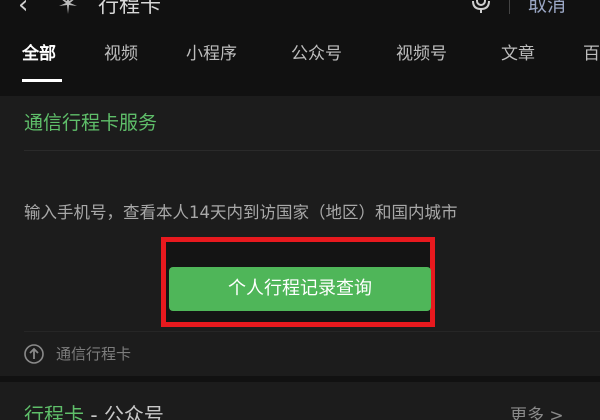 The width and height of the screenshot is (600, 420). Describe the element at coordinates (421, 54) in the screenshot. I see `tab-channels: 视频号` at that location.